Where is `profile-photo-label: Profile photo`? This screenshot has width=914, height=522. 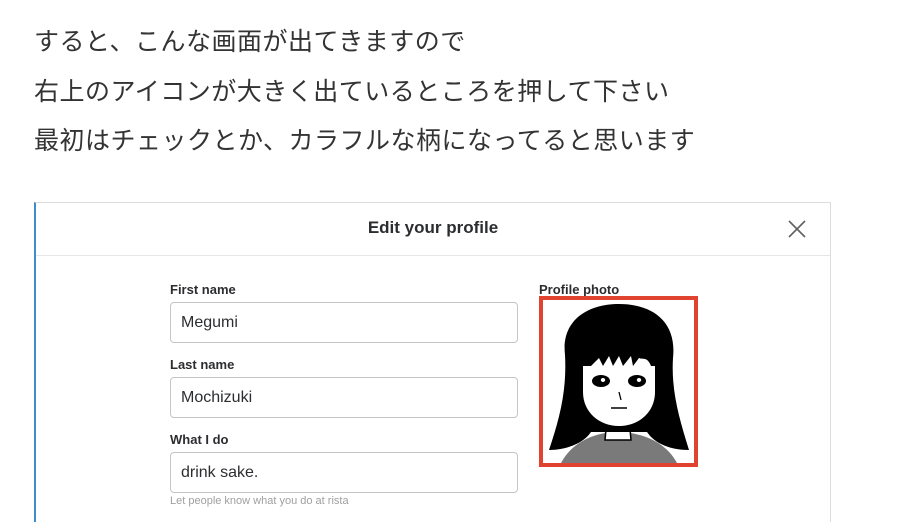 profile-photo-label: Profile photo is located at coordinates (579, 289).